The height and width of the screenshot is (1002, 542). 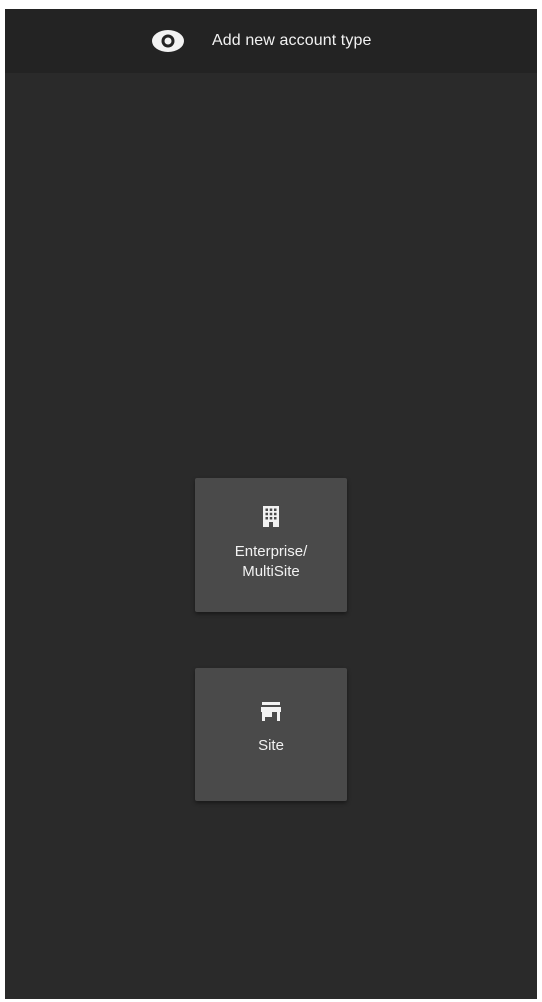 I want to click on app-header: Add new account type, so click(x=271, y=41).